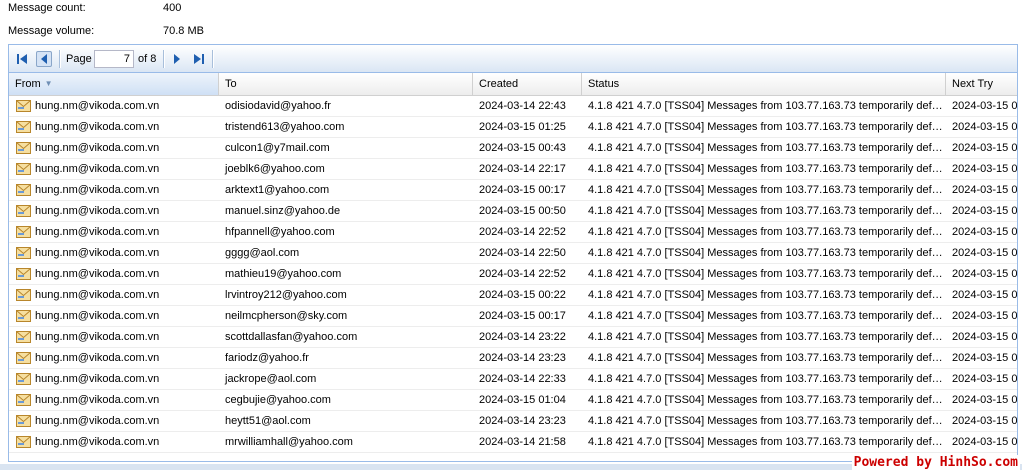 This screenshot has width=1022, height=470. Describe the element at coordinates (522, 127) in the screenshot. I see `cell-text: 2024-03-15 01:25` at that location.